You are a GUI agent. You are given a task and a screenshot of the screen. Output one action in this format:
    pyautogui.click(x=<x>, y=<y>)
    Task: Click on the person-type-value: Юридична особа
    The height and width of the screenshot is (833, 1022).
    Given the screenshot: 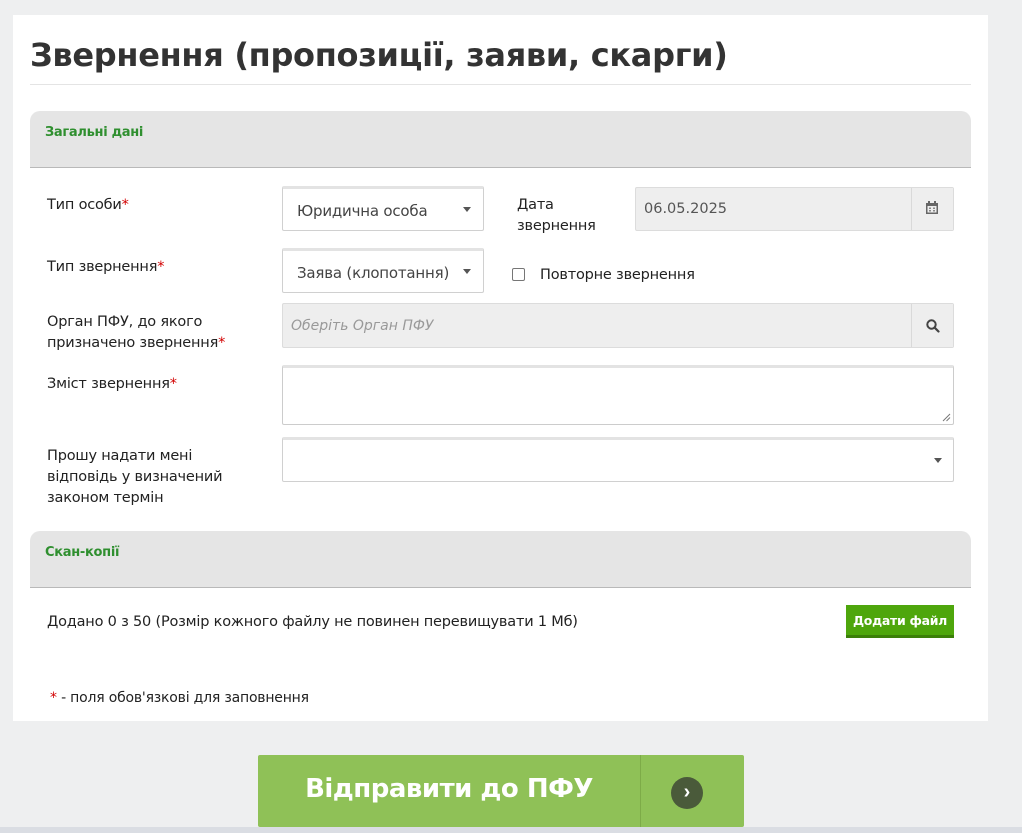 What is the action you would take?
    pyautogui.click(x=362, y=211)
    